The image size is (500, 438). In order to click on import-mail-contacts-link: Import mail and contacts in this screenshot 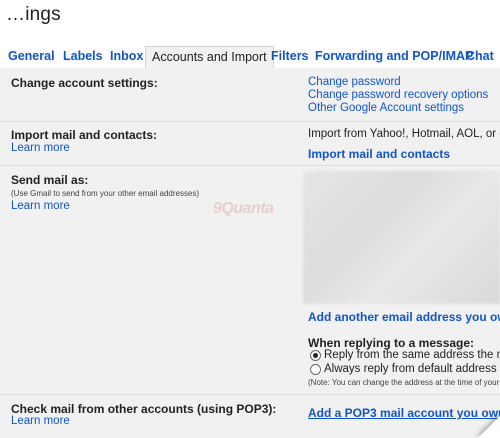, I will do `click(379, 154)`.